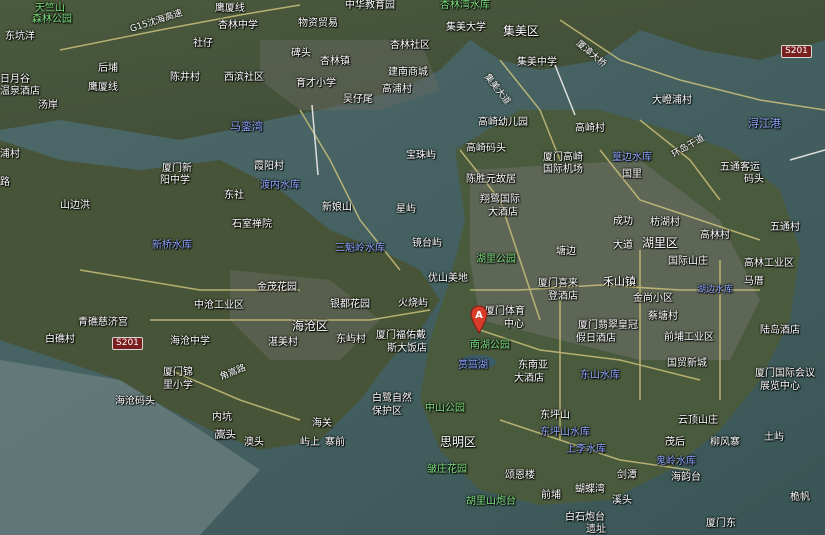 This screenshot has height=535, width=825. Describe the element at coordinates (322, 423) in the screenshot. I see `label-haiguan: 海关` at that location.